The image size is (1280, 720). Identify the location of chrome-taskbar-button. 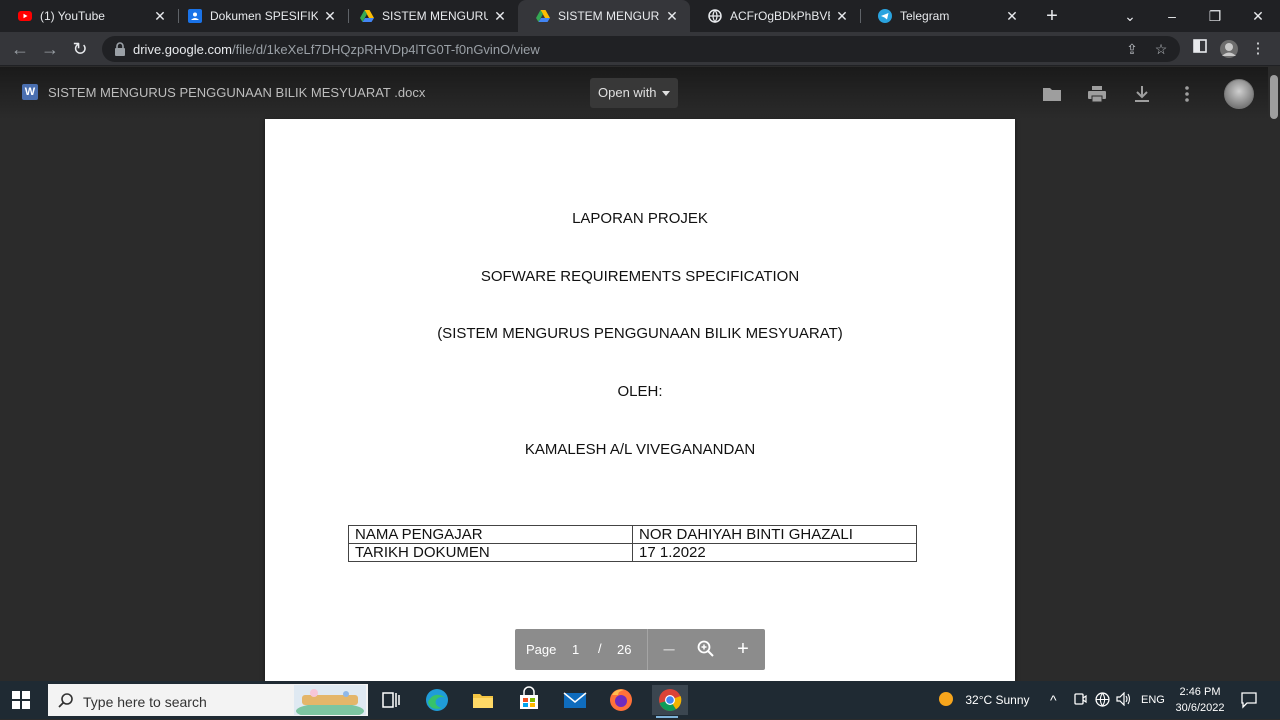
(670, 701).